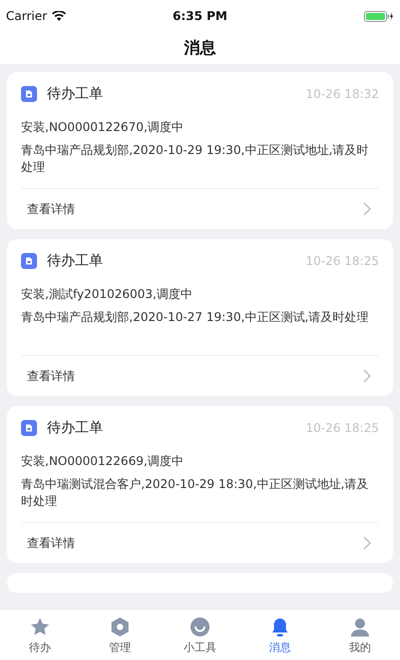 The width and height of the screenshot is (400, 660). Describe the element at coordinates (379, 16) in the screenshot. I see `battery-icon` at that location.